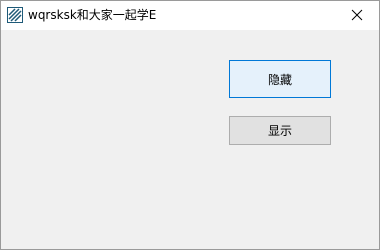 This screenshot has width=380, height=250. I want to click on close-button, so click(357, 15).